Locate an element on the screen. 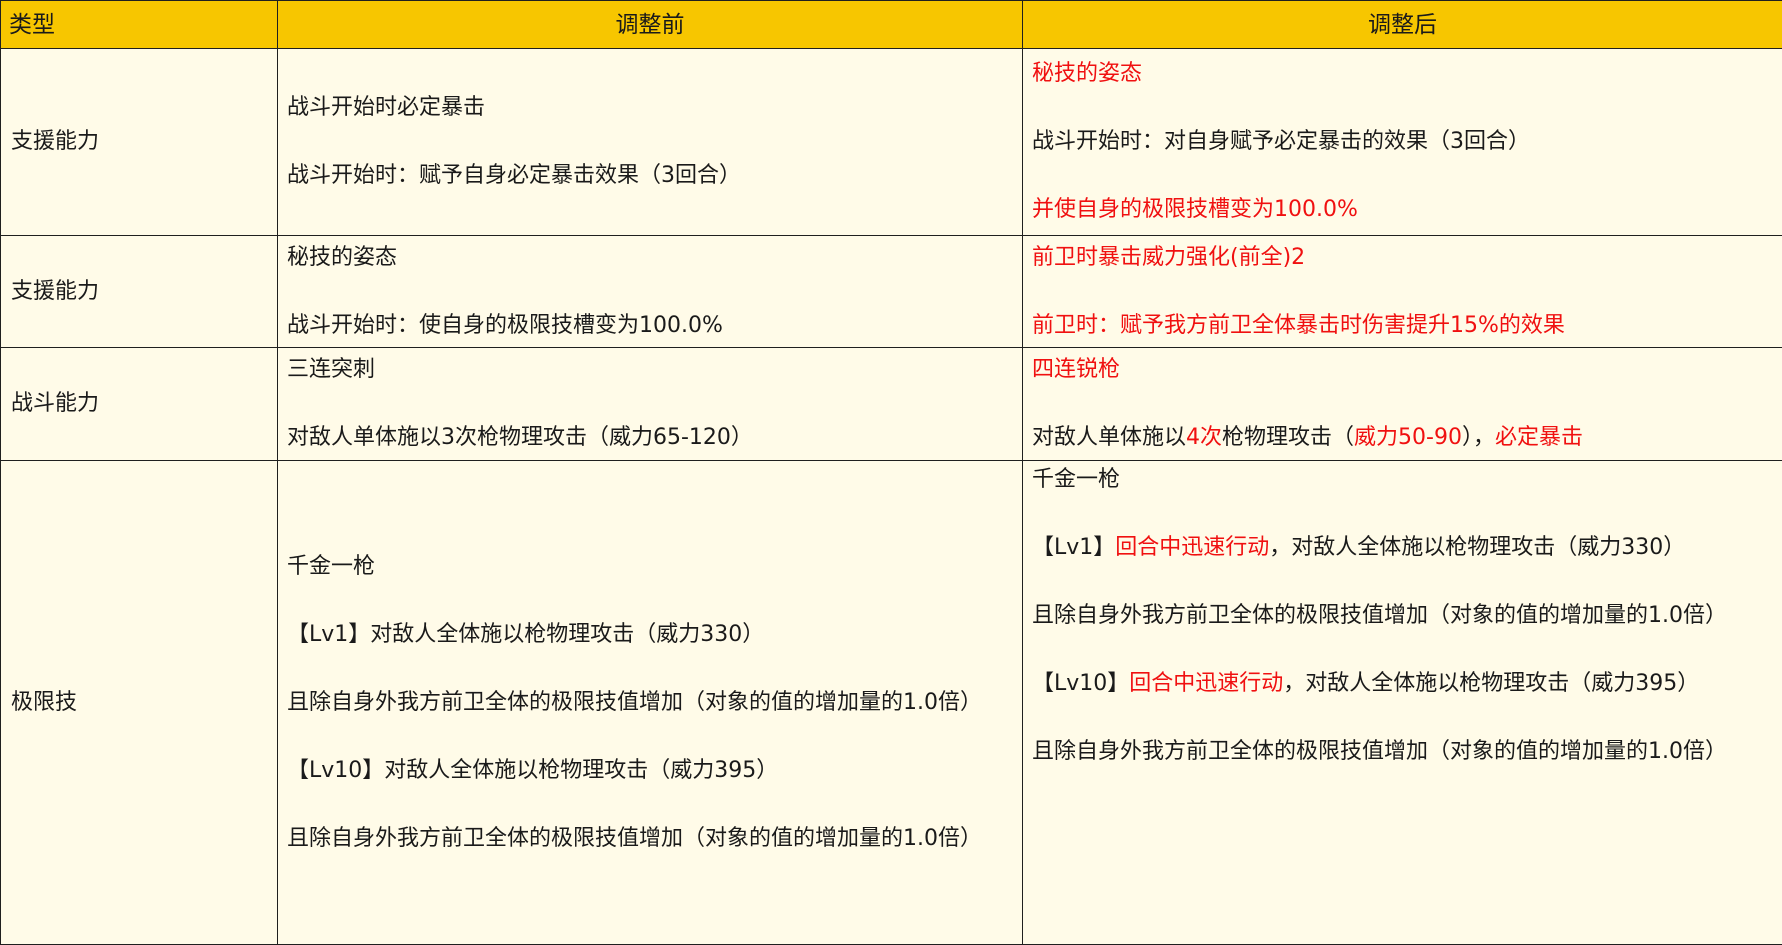 Image resolution: width=1782 pixels, height=945 pixels. after-text-changed: 威力50-90 is located at coordinates (1408, 437).